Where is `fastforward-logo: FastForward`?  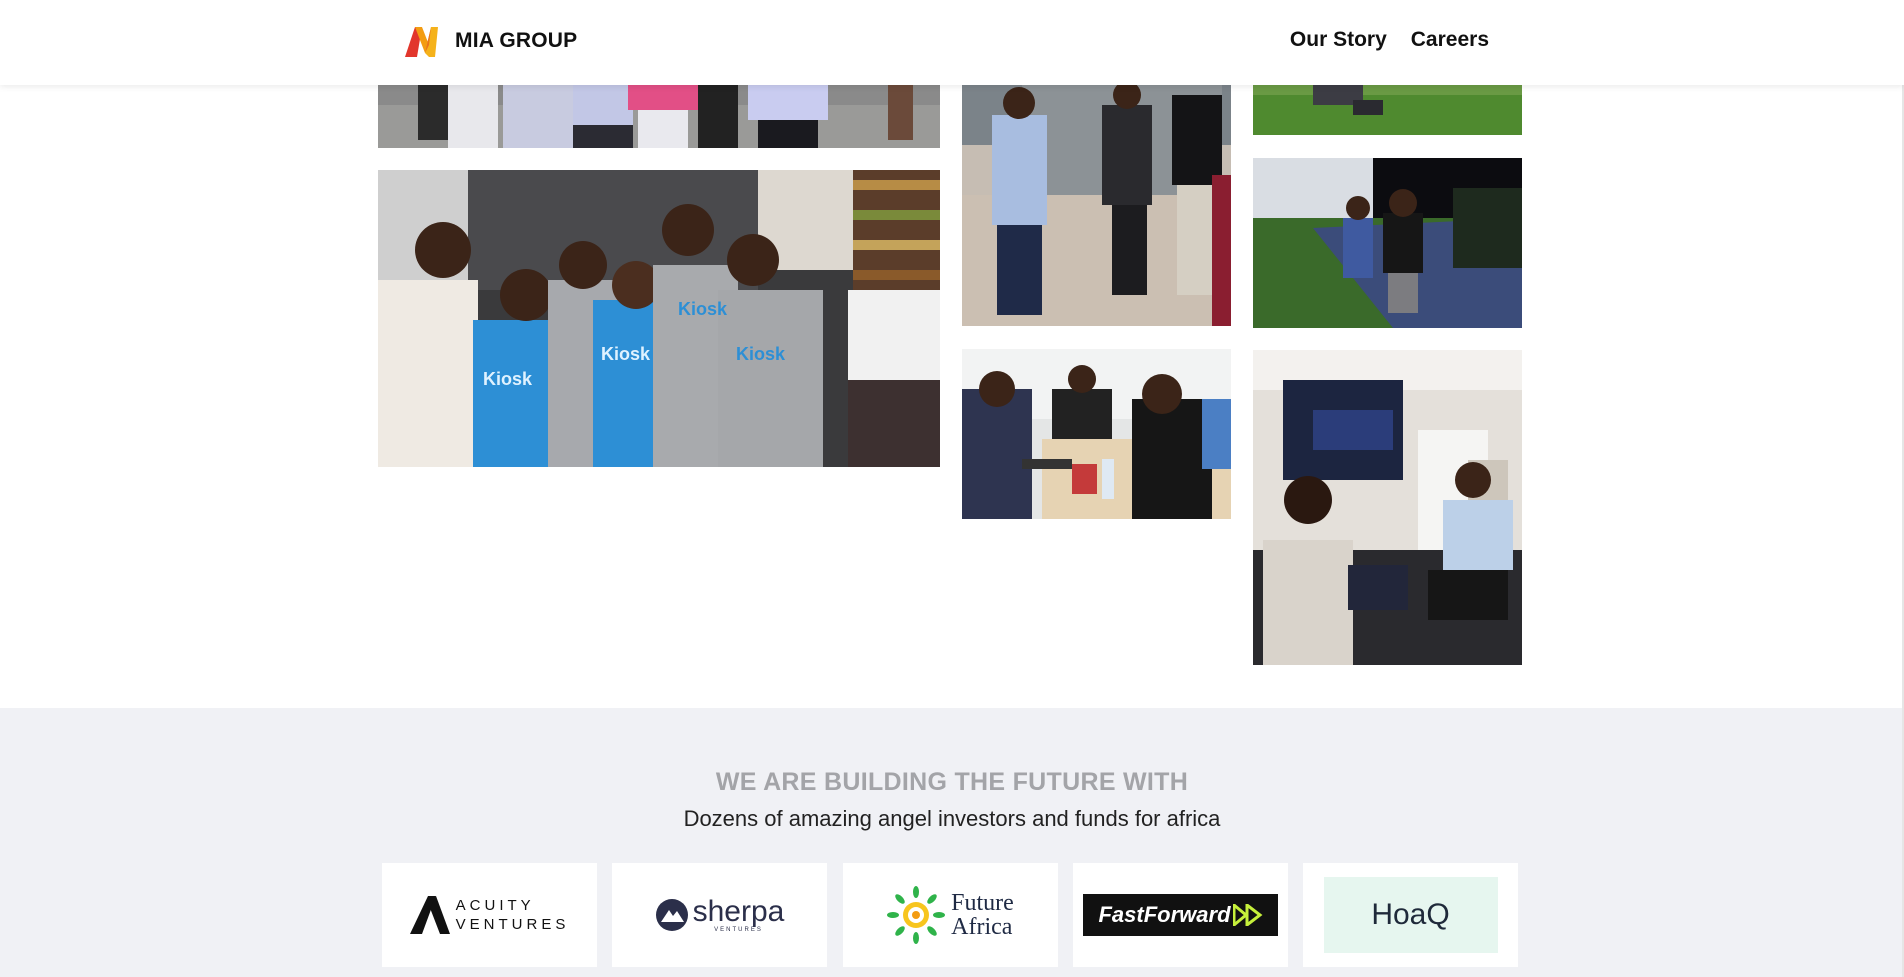
fastforward-logo: FastForward is located at coordinates (1180, 915).